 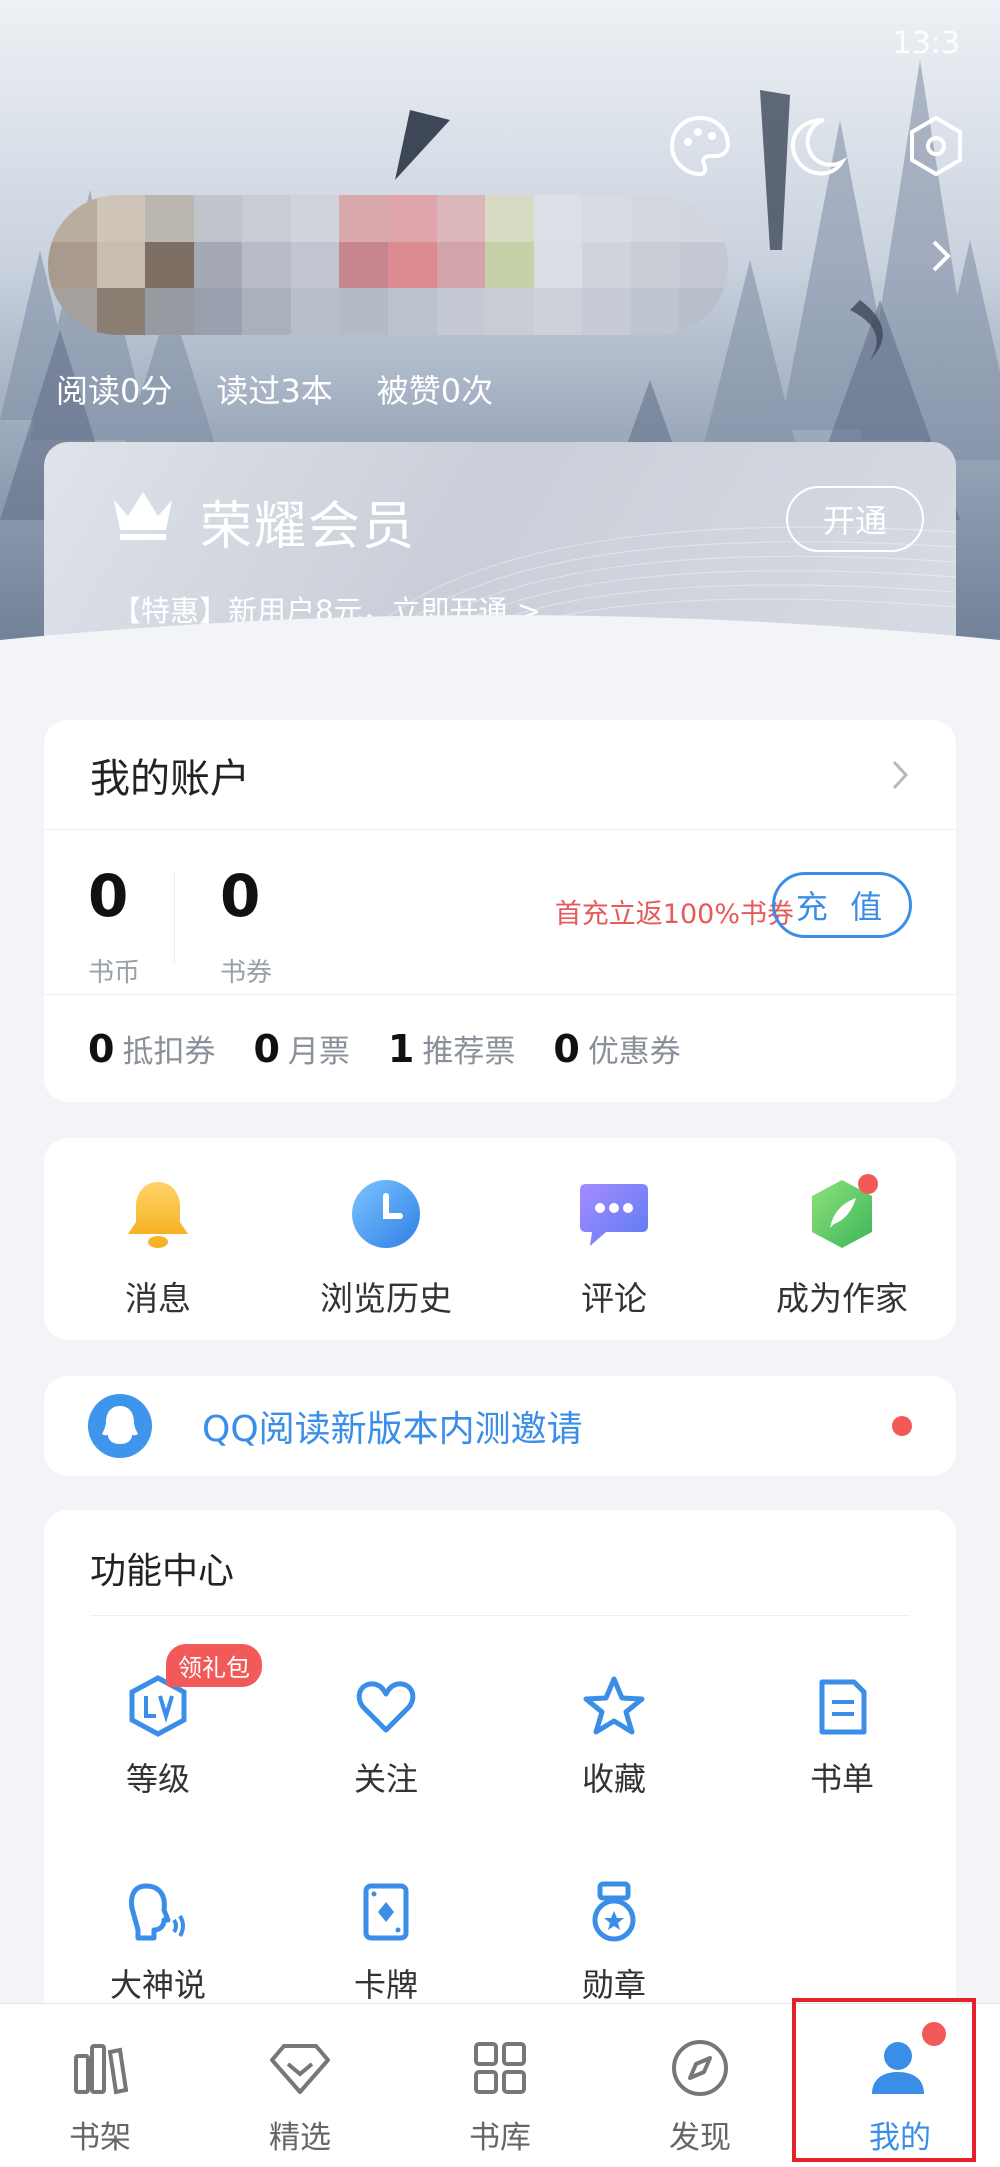 What do you see at coordinates (842, 1298) in the screenshot?
I see `quick-label: 成为作家` at bounding box center [842, 1298].